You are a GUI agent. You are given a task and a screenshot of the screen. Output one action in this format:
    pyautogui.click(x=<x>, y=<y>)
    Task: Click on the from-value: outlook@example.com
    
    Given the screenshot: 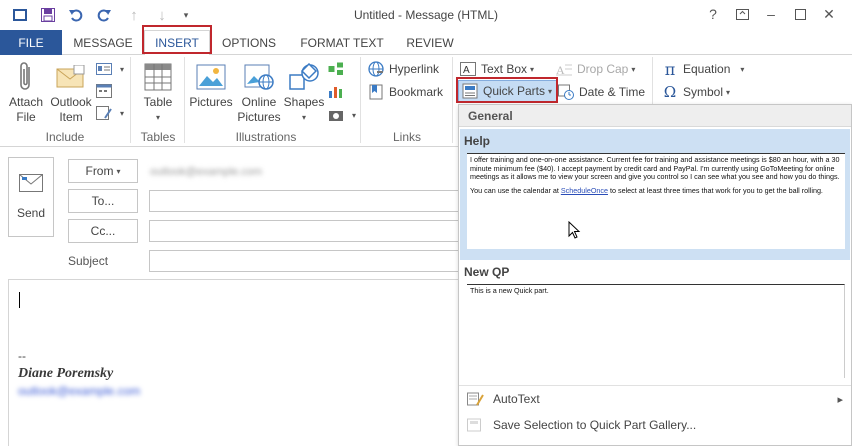 What is the action you would take?
    pyautogui.click(x=206, y=172)
    